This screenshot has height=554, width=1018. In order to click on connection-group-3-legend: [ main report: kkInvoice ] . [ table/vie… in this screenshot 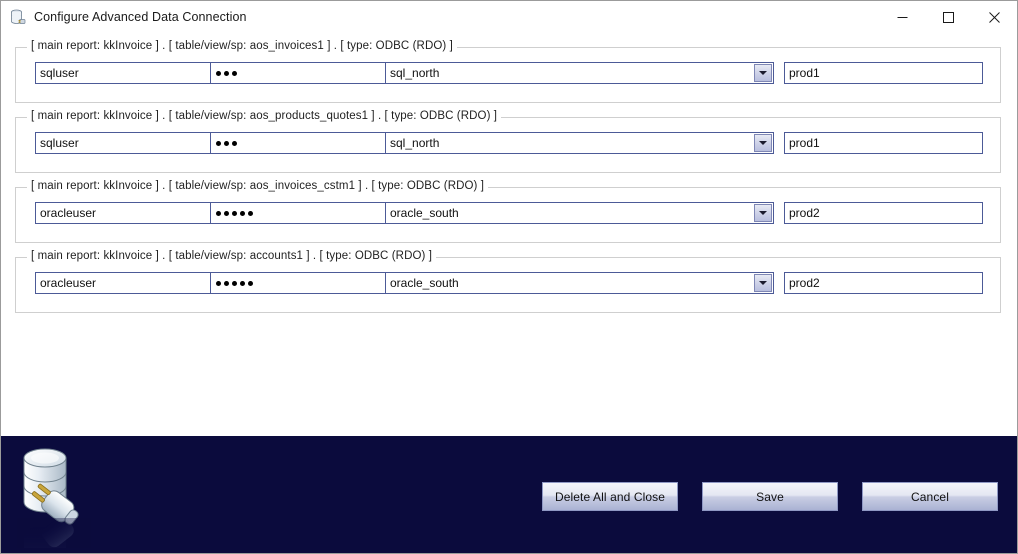, I will do `click(258, 186)`.